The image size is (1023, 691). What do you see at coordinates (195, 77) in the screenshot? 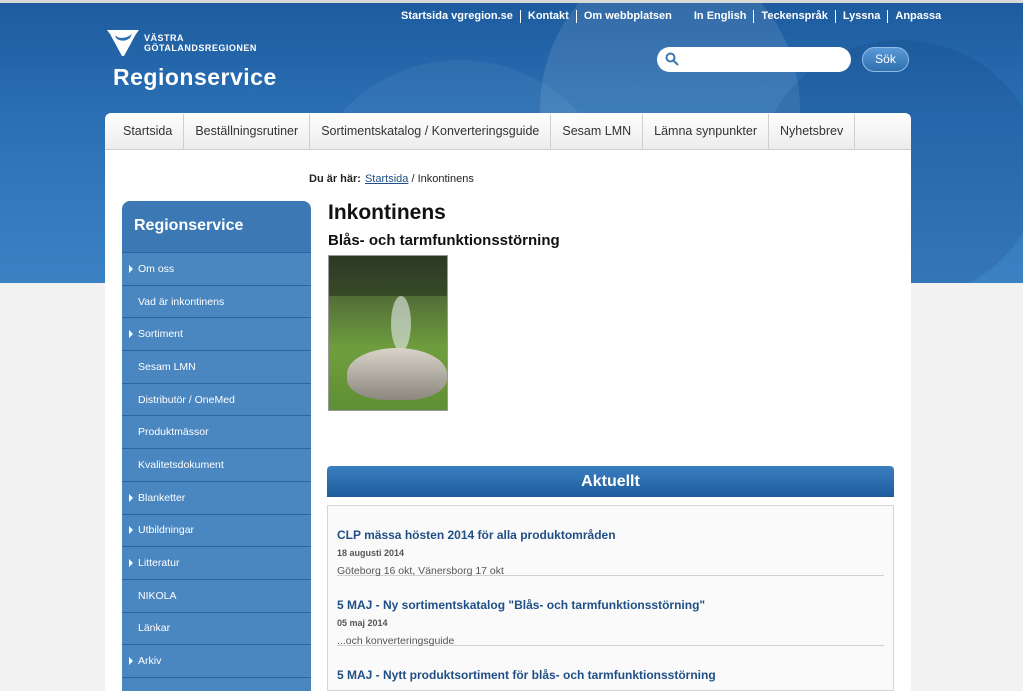
I see `site-name: Regionservice` at bounding box center [195, 77].